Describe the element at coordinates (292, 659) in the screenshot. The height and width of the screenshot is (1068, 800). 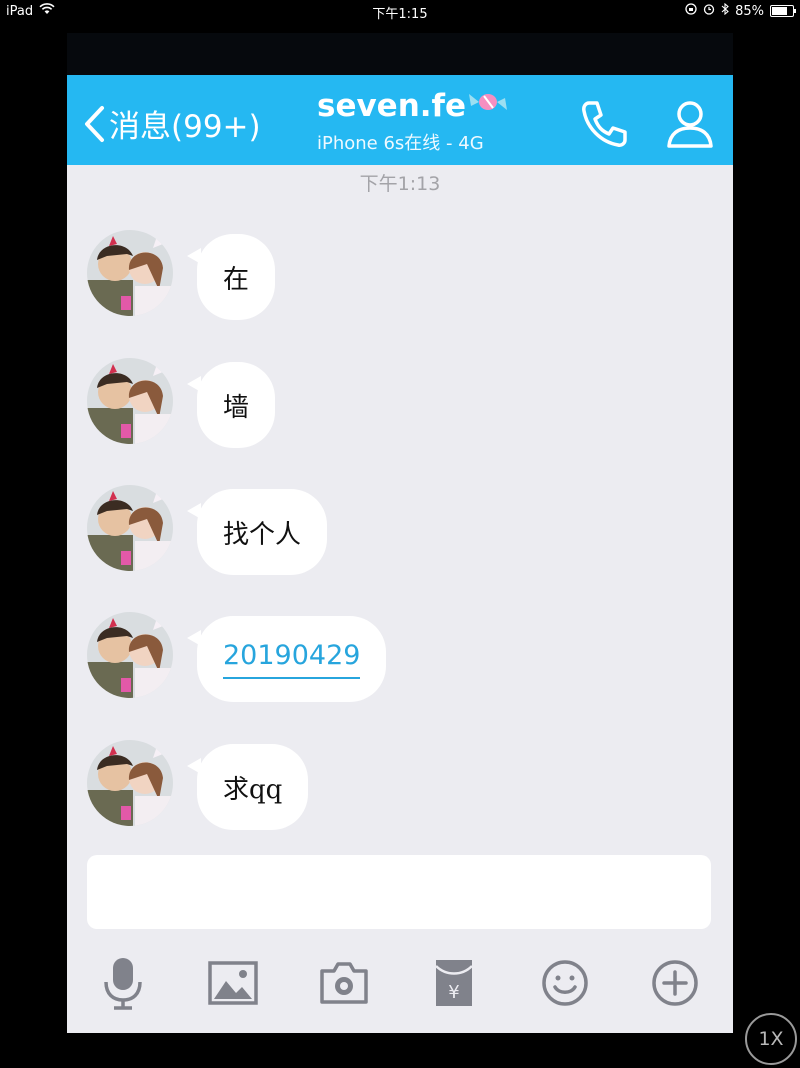
I see `phone-number-link: 20190429` at that location.